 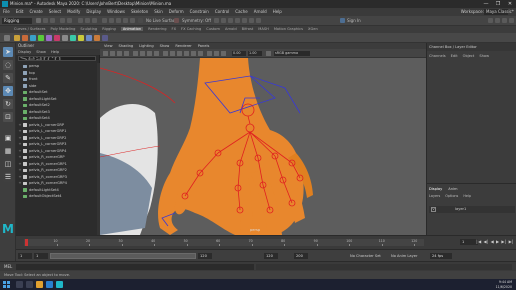 I want to click on undo-icon, so click(x=62, y=20).